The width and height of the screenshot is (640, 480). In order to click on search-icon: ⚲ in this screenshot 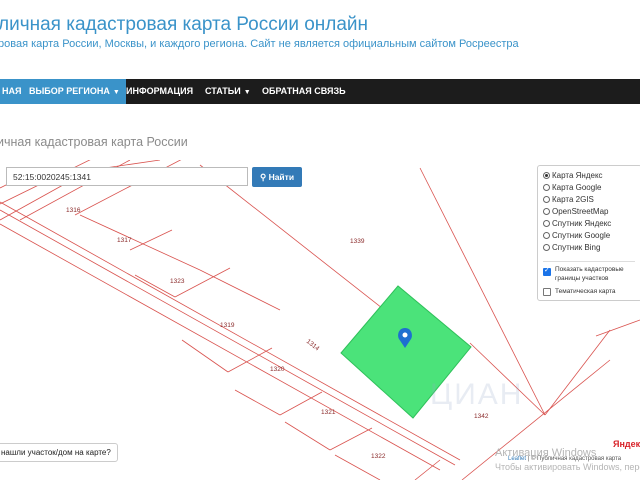, I will do `click(263, 177)`.